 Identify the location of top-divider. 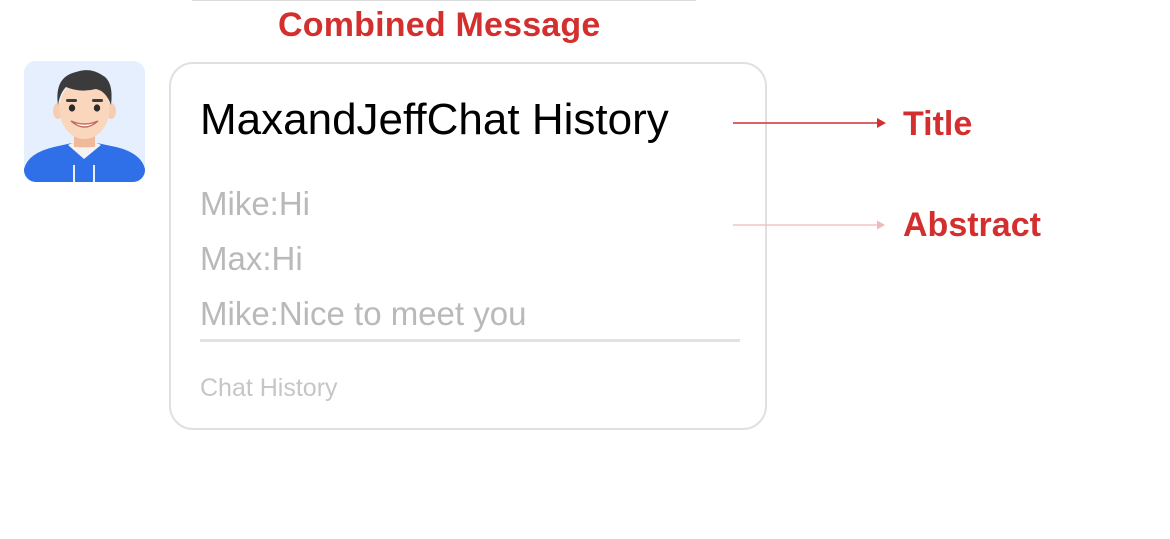
(444, 0).